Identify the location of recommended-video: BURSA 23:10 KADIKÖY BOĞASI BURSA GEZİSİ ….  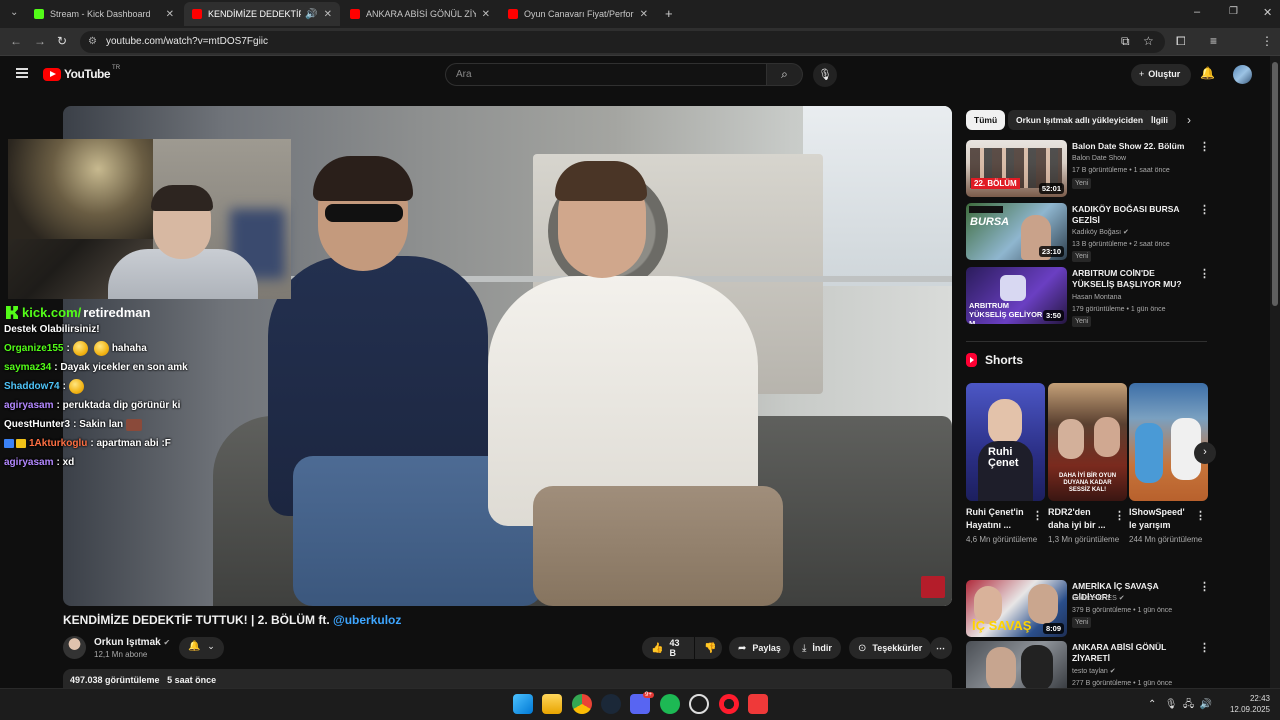
(1088, 233).